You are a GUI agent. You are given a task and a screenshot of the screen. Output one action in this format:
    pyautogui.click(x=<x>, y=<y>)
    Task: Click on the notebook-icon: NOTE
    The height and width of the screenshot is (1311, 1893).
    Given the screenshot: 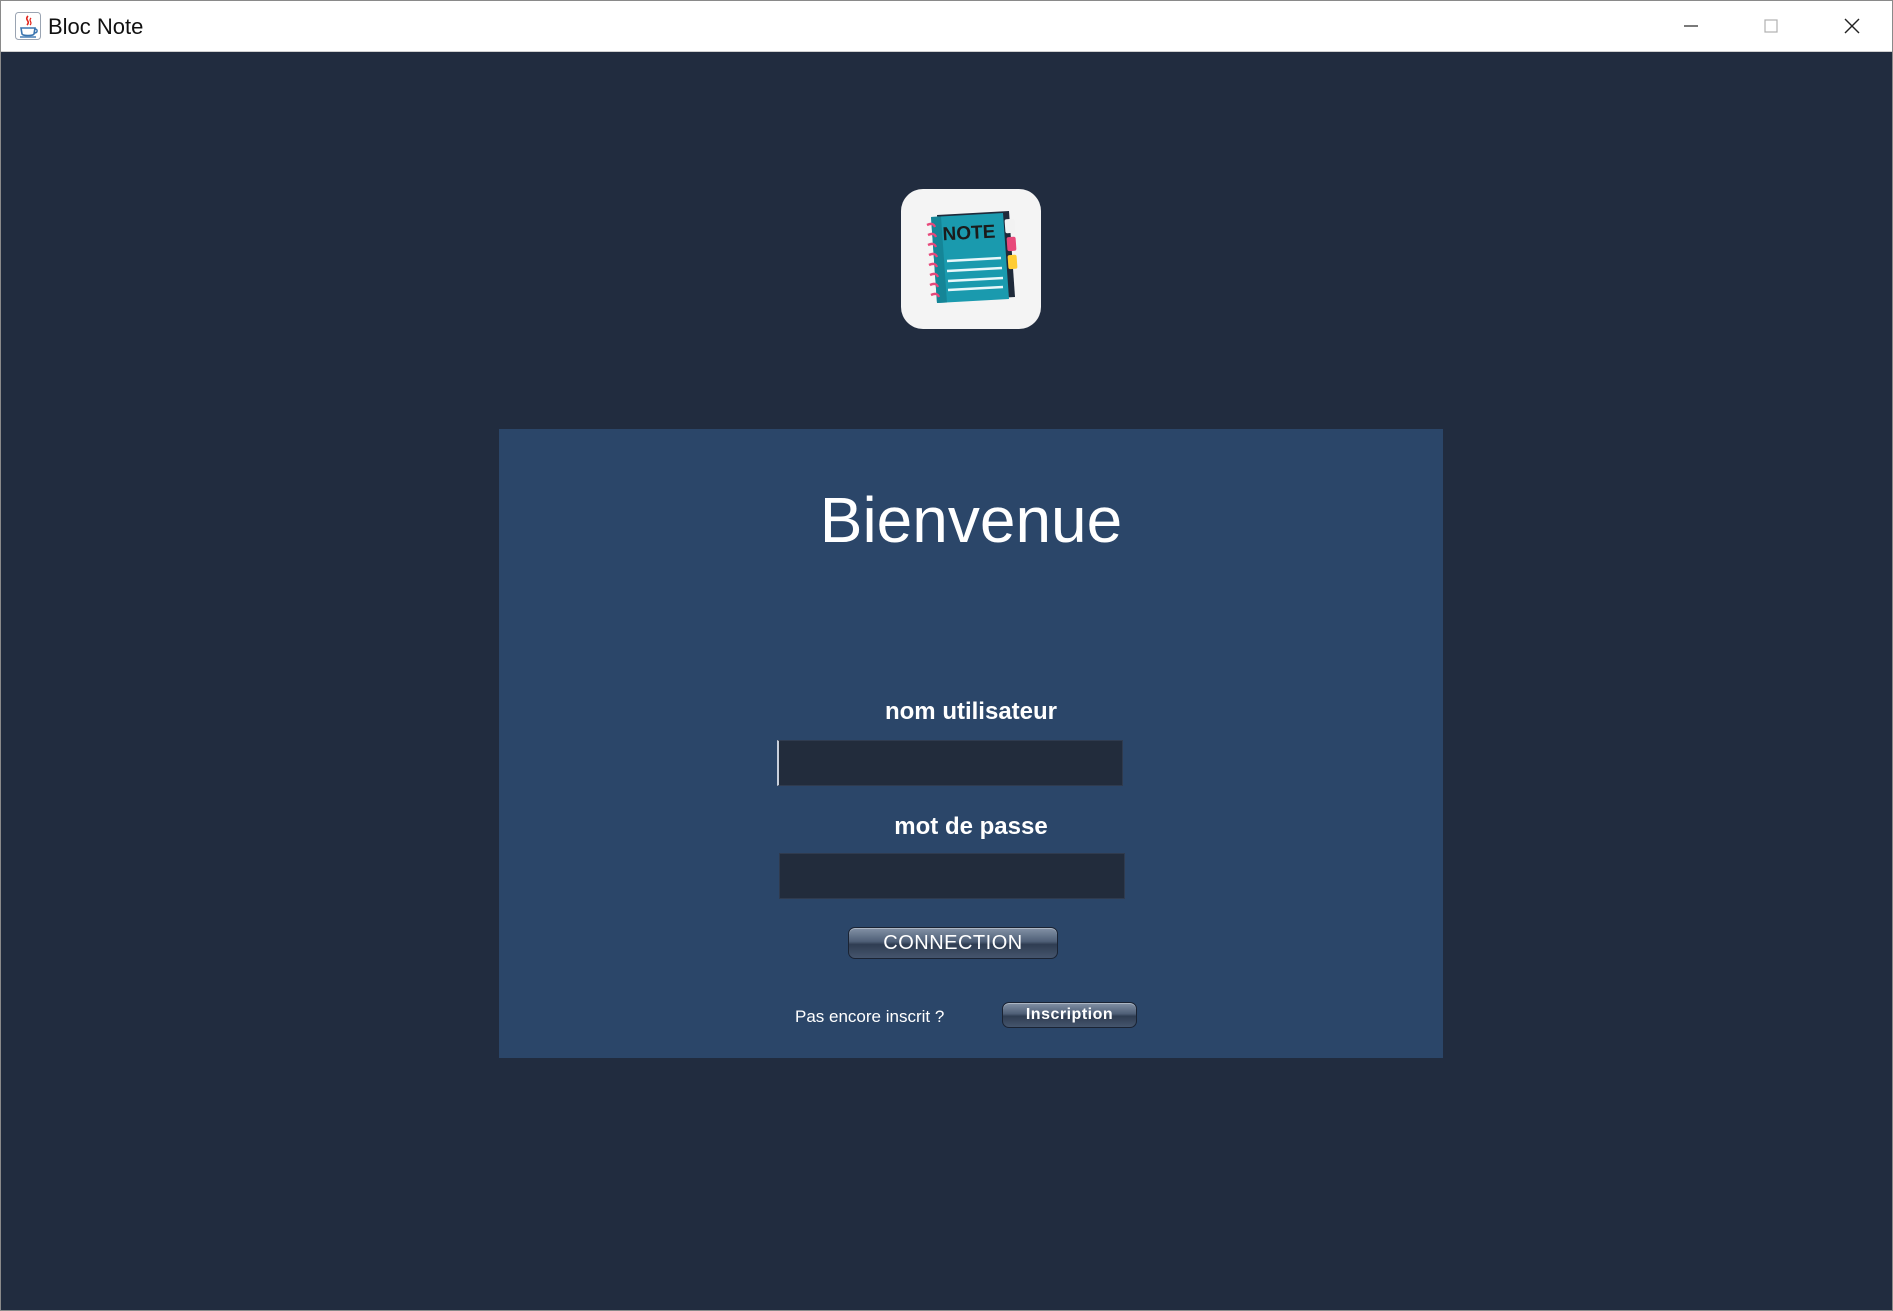 What is the action you would take?
    pyautogui.click(x=972, y=257)
    